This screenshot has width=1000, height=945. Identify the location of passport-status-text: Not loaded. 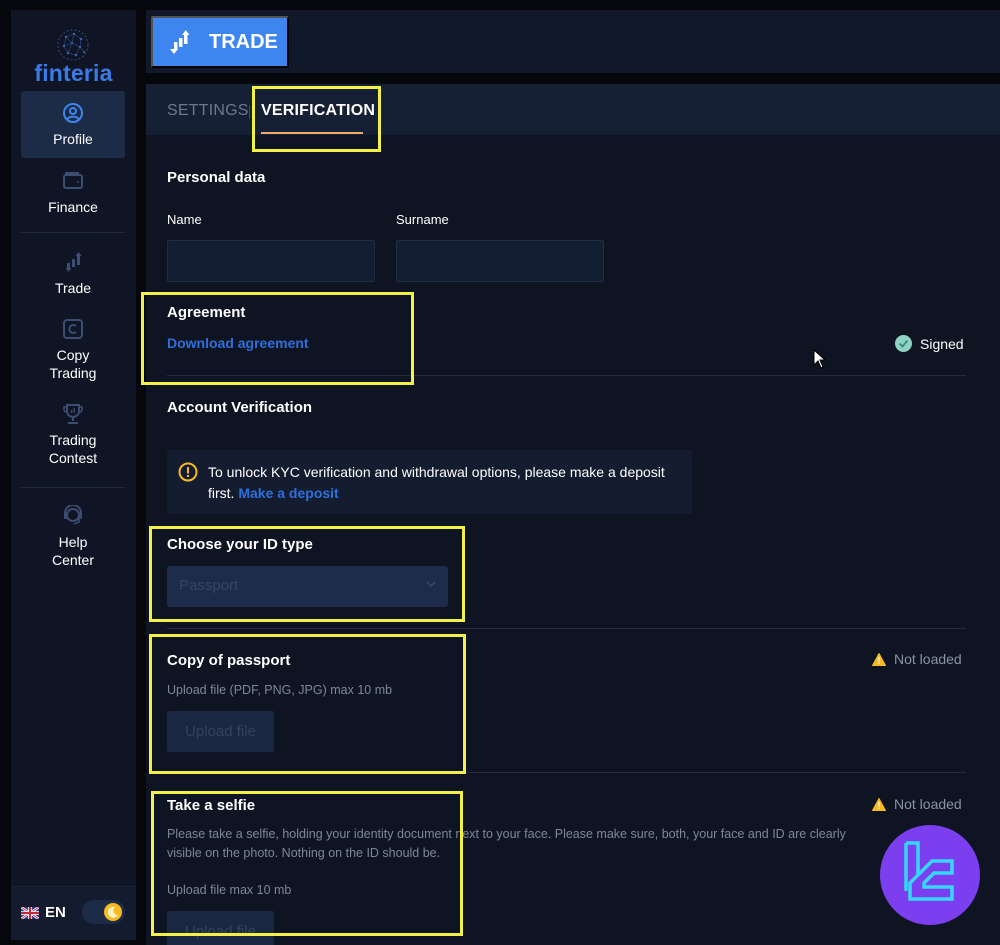
(928, 659).